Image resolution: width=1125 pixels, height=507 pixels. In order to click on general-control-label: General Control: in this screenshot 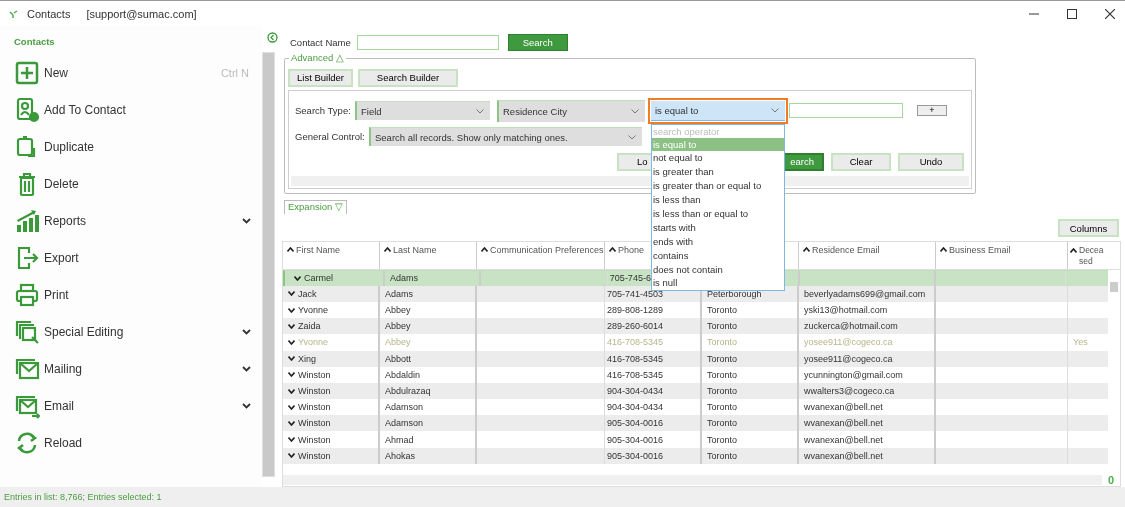, I will do `click(330, 136)`.